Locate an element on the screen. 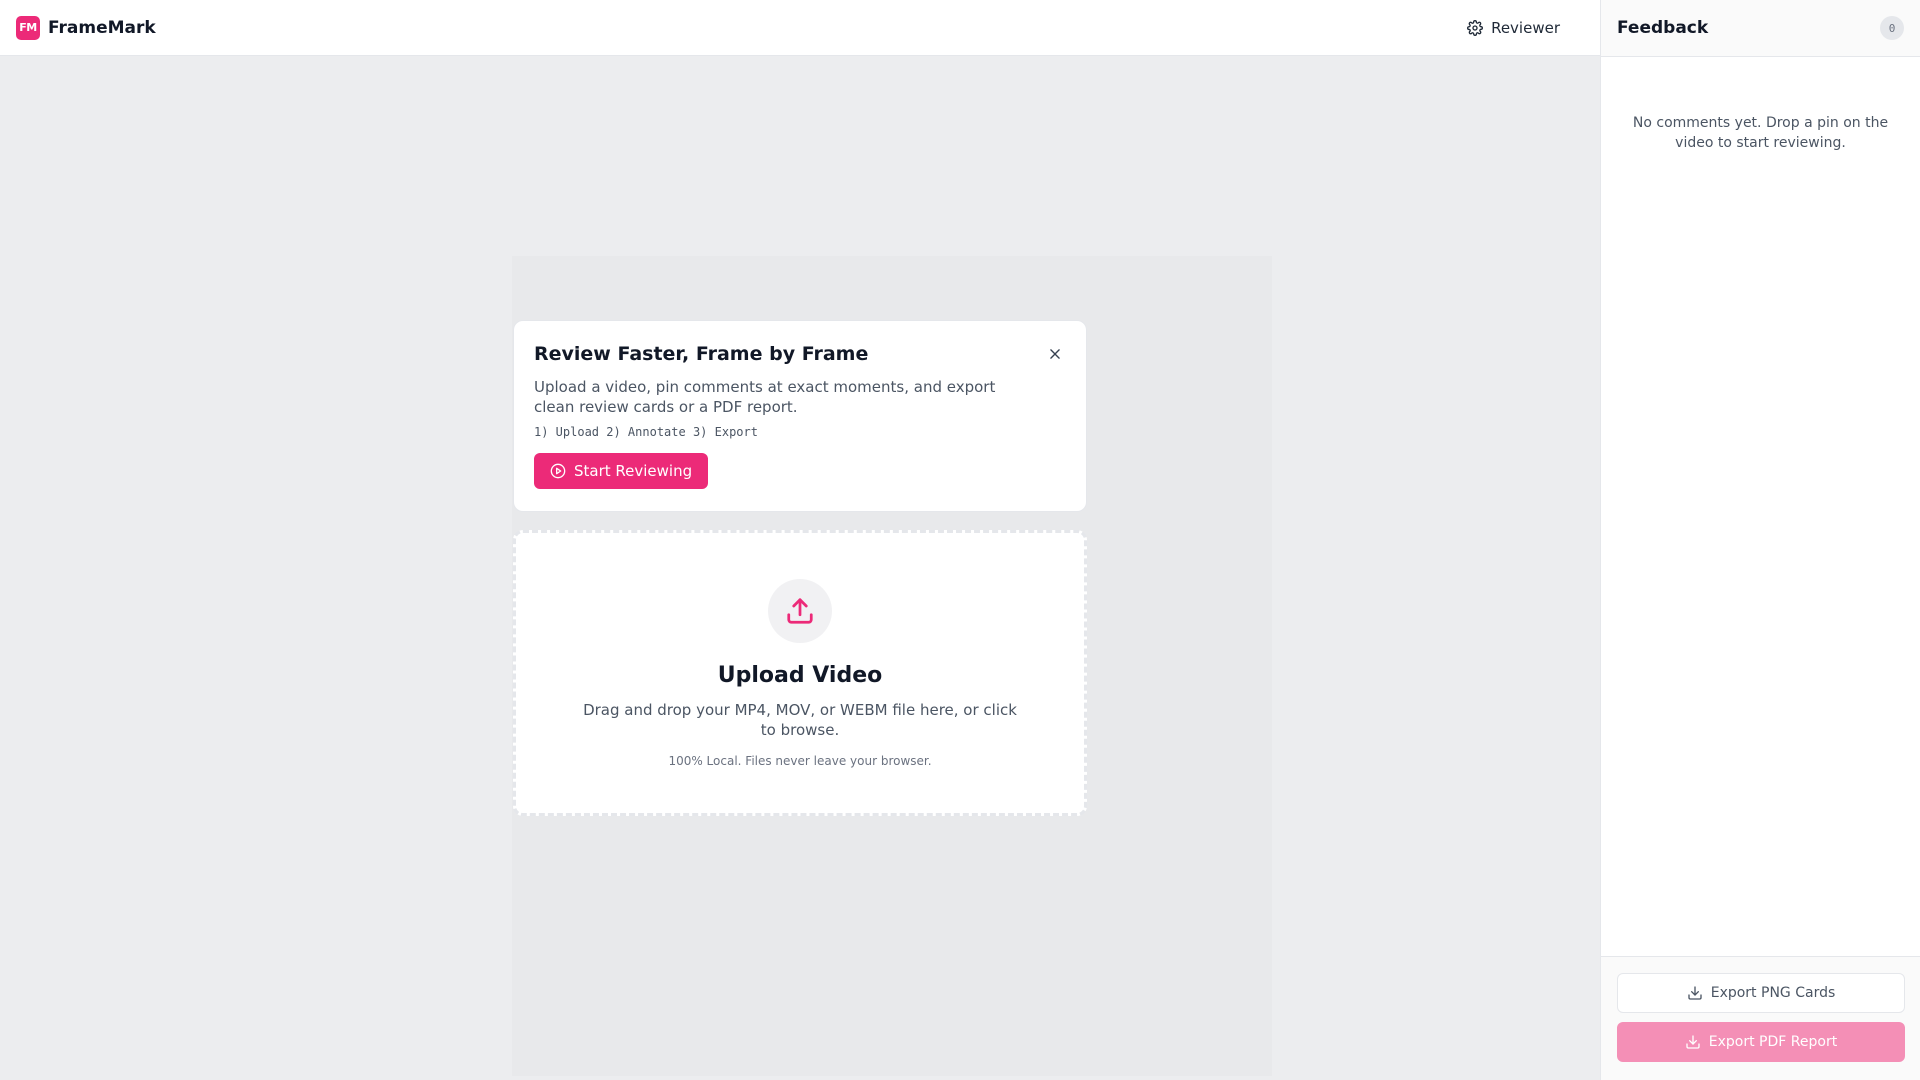 The height and width of the screenshot is (1080, 1920). brand: FM FrameMark is located at coordinates (86, 27).